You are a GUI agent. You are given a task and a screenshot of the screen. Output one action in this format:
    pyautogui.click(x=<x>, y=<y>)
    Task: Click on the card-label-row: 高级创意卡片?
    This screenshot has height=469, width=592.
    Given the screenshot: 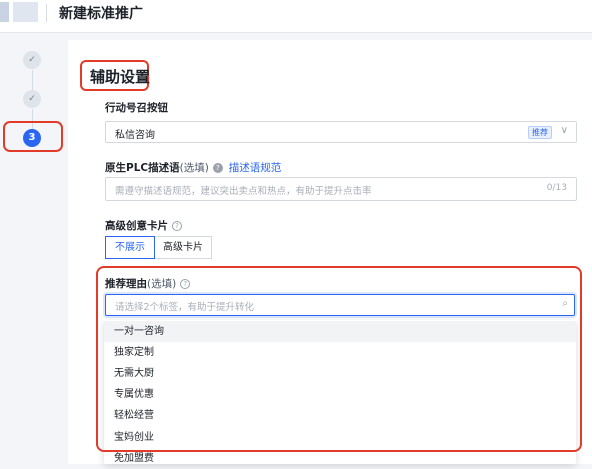 What is the action you would take?
    pyautogui.click(x=143, y=225)
    